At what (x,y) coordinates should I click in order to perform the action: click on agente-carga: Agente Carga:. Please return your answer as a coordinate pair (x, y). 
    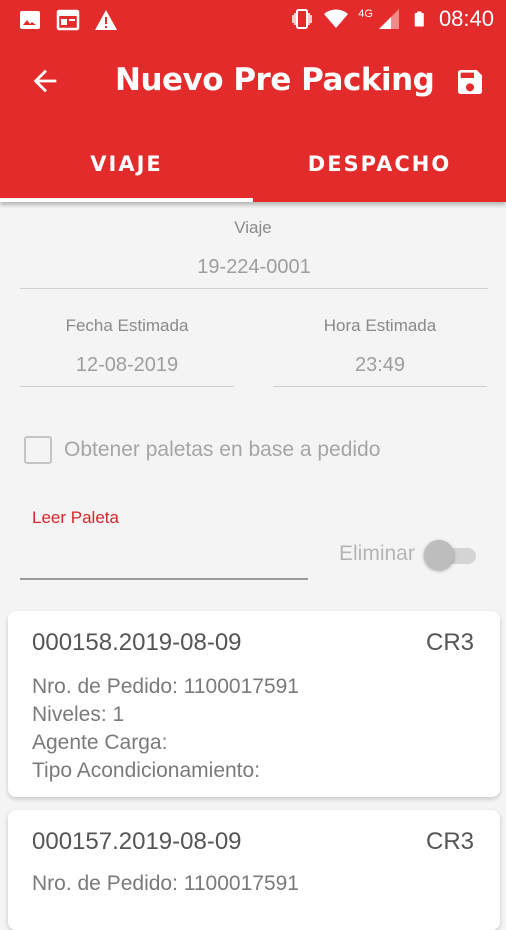
    Looking at the image, I should click on (100, 742).